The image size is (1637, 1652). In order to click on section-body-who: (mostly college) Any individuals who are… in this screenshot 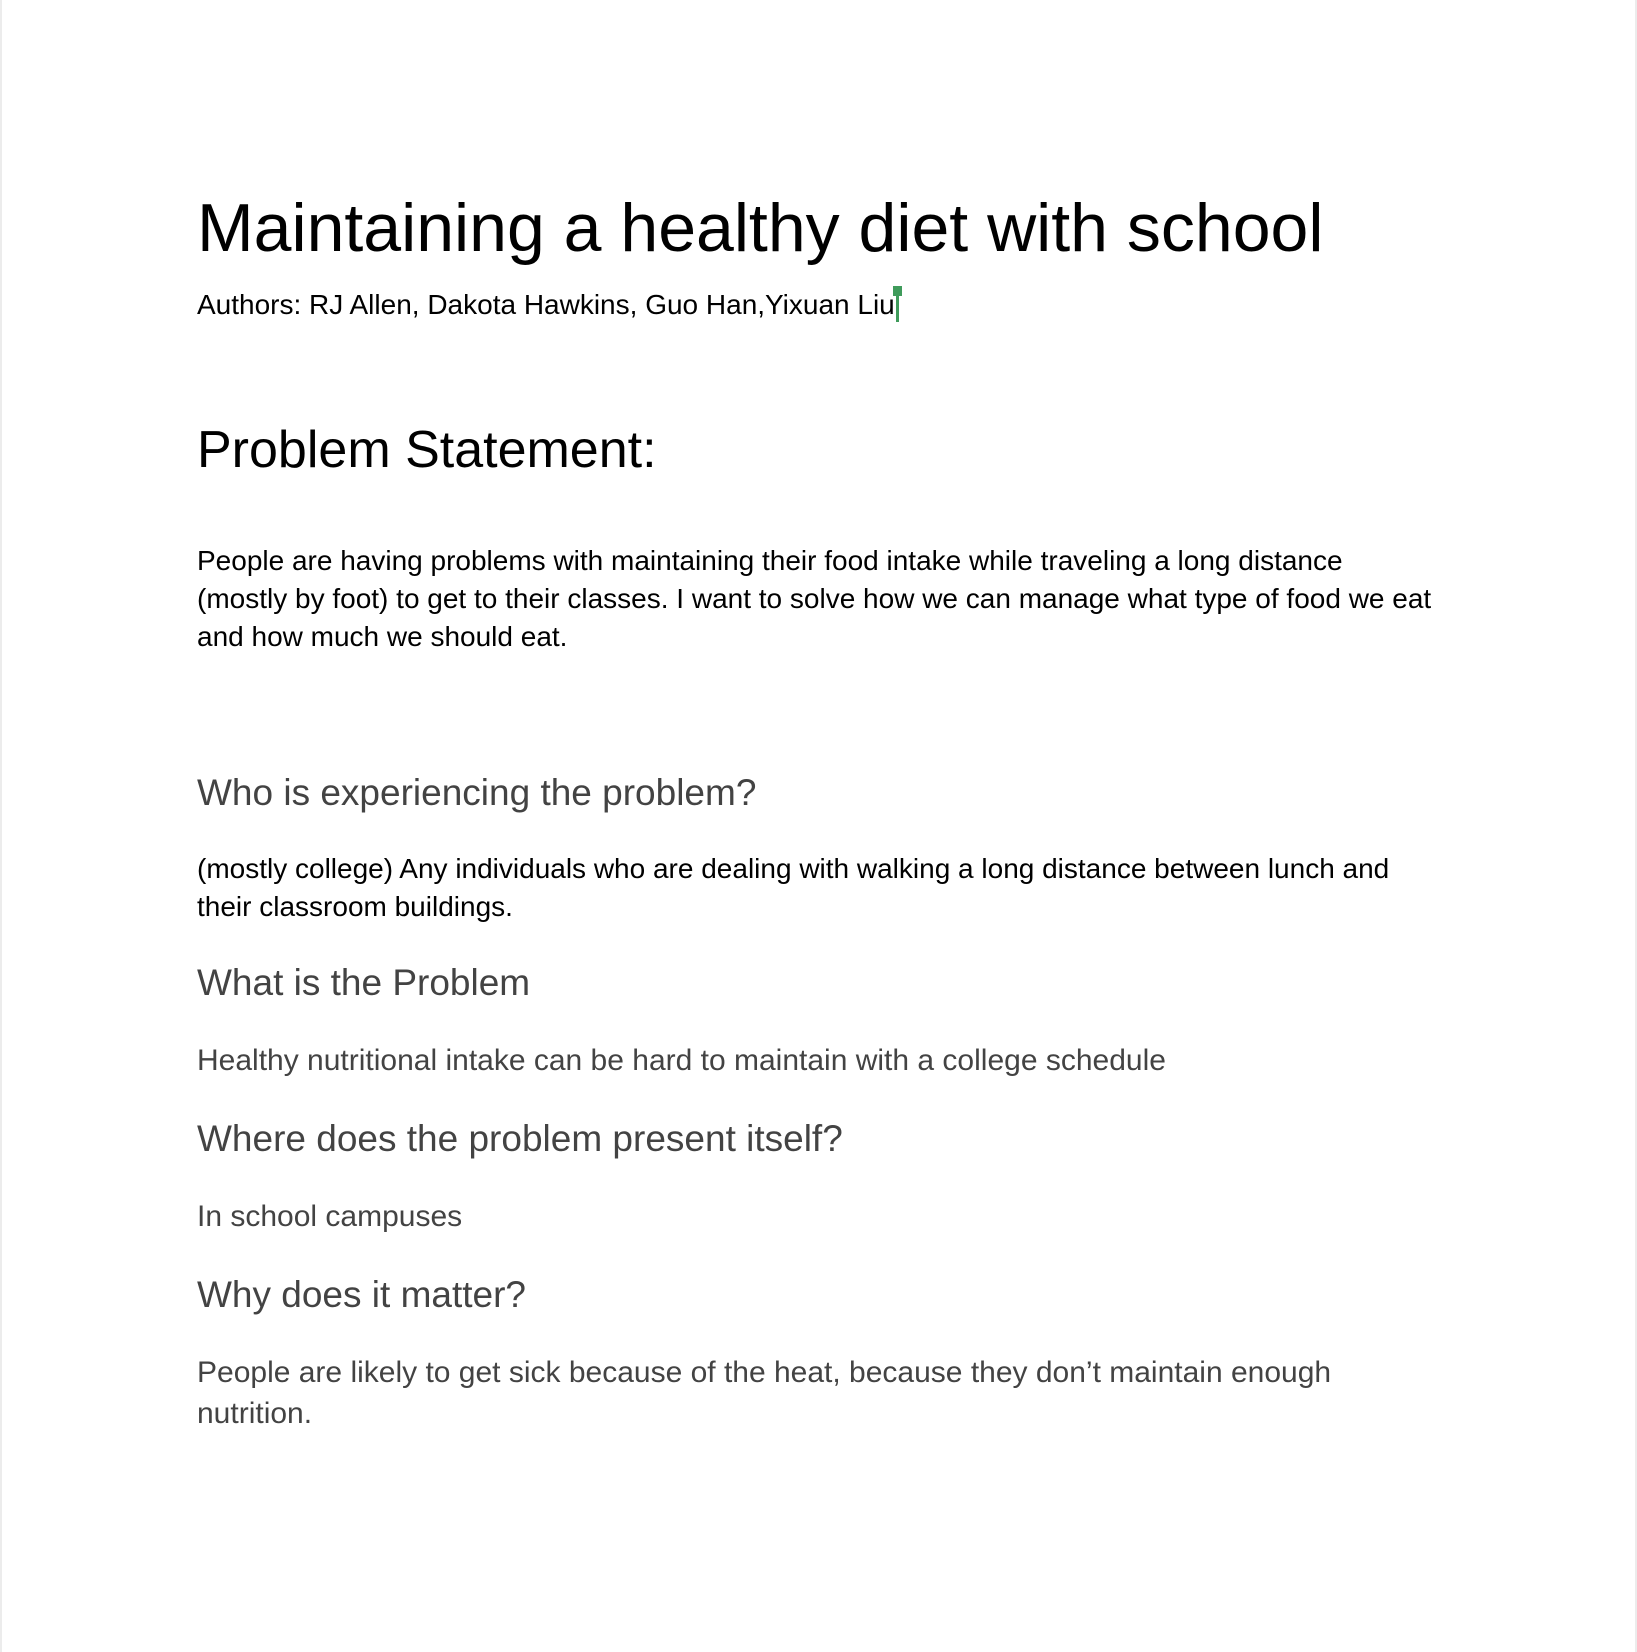, I will do `click(817, 888)`.